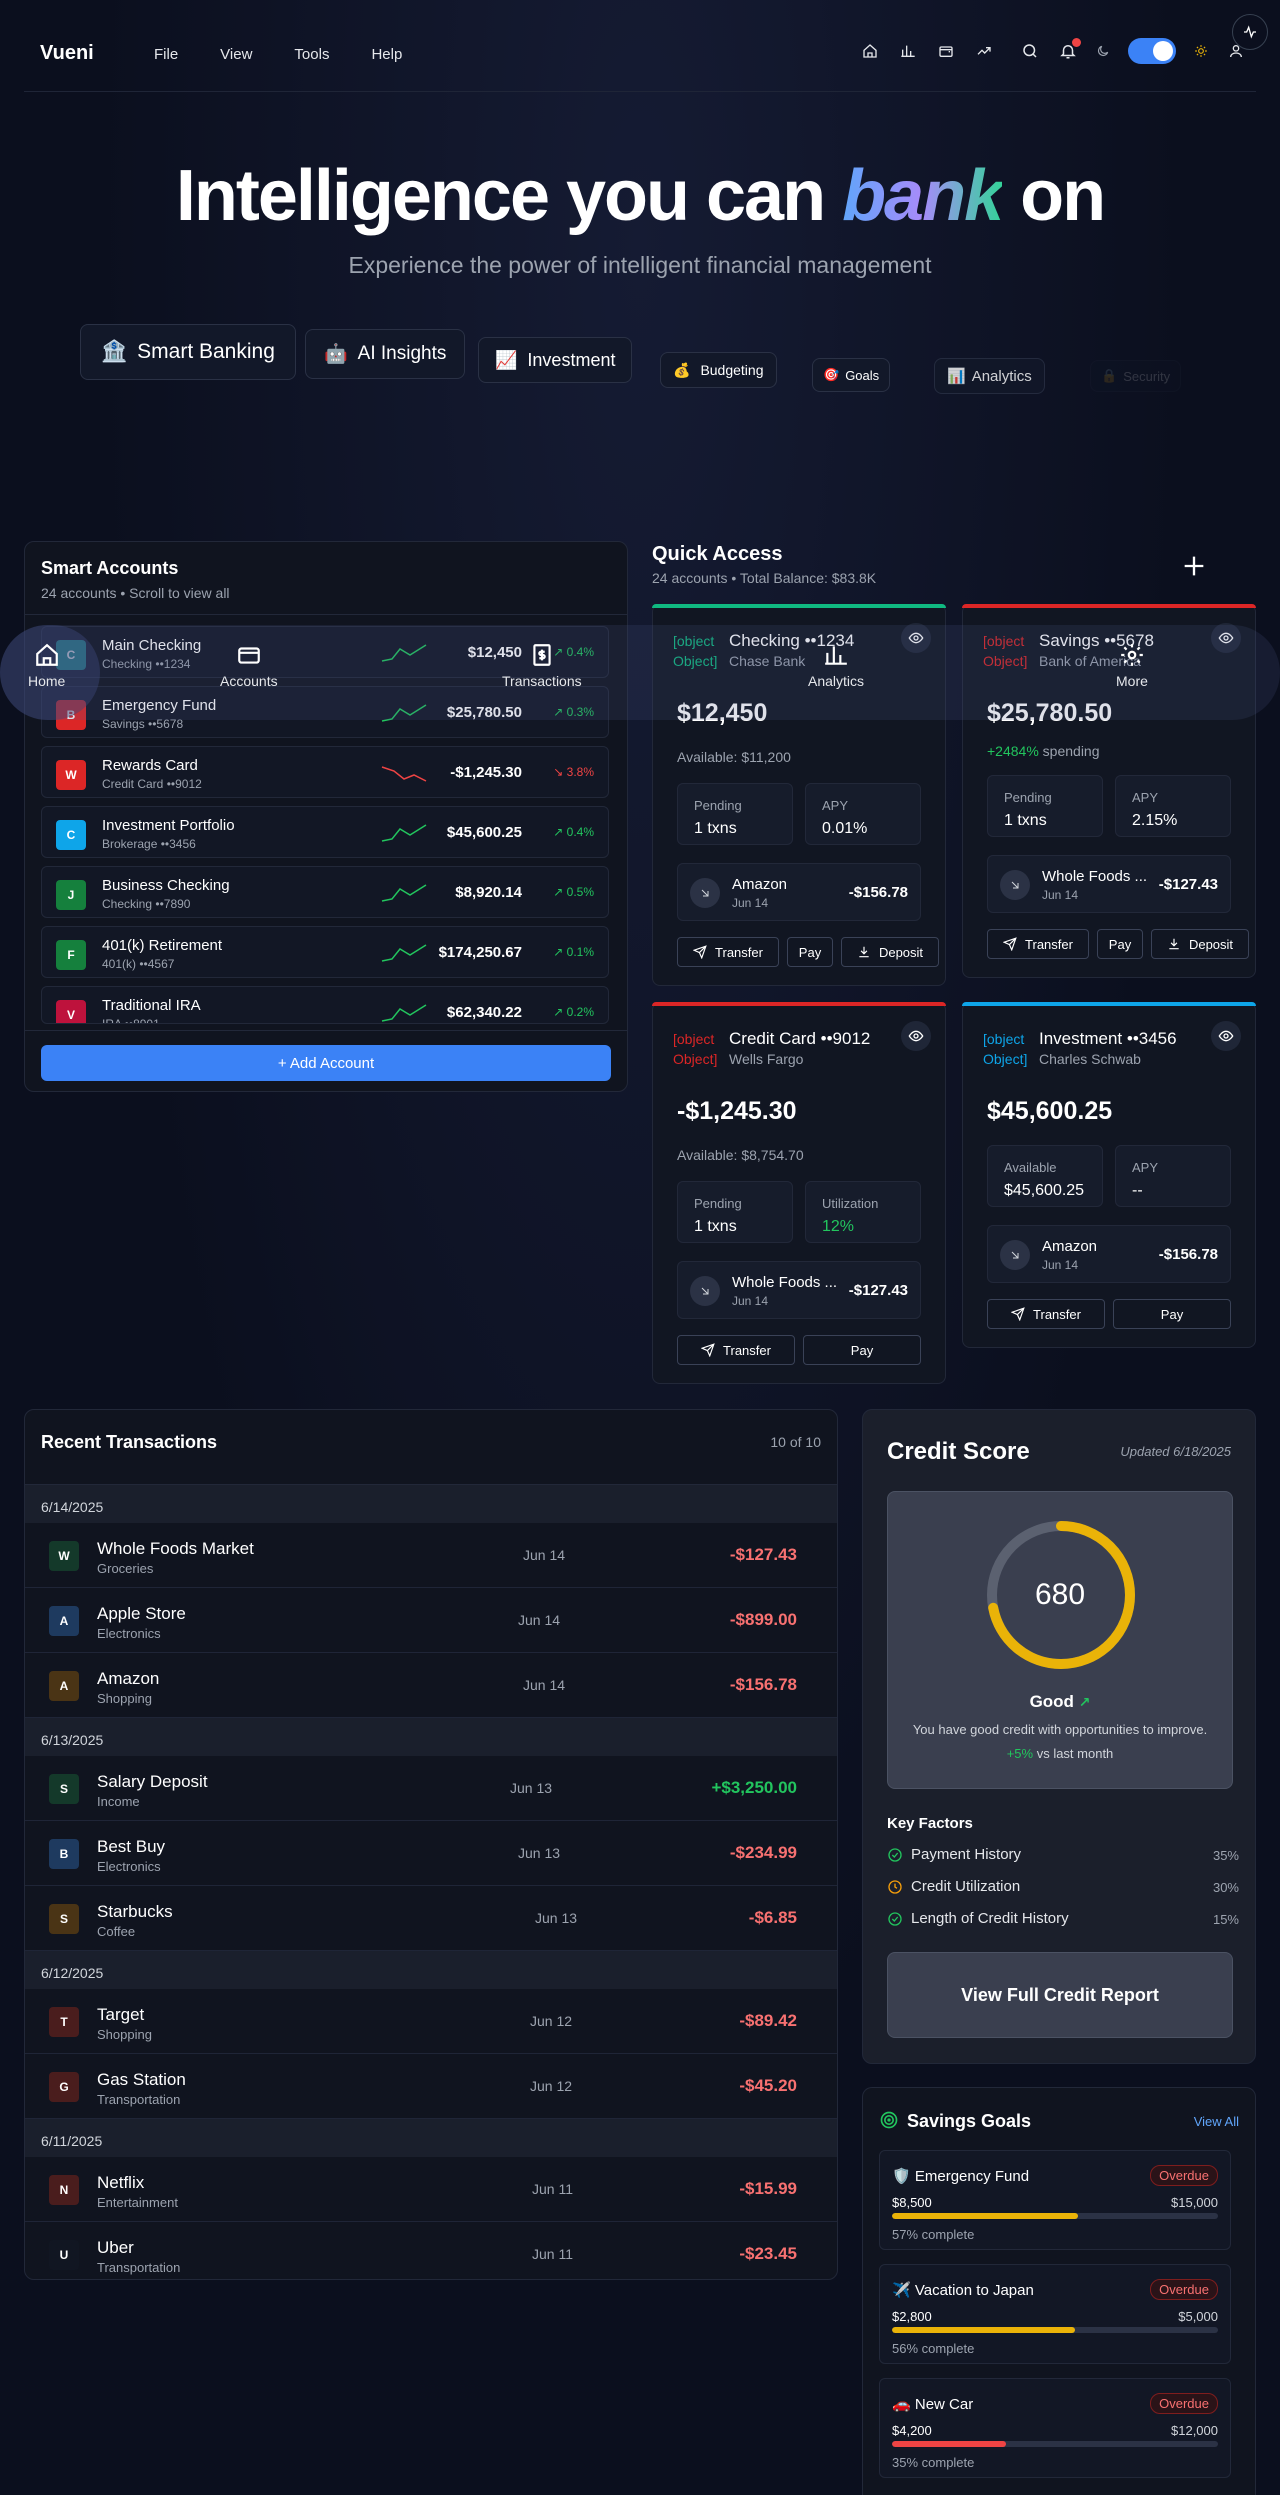  Describe the element at coordinates (114, 351) in the screenshot. I see `bank-icon: 🏦` at that location.